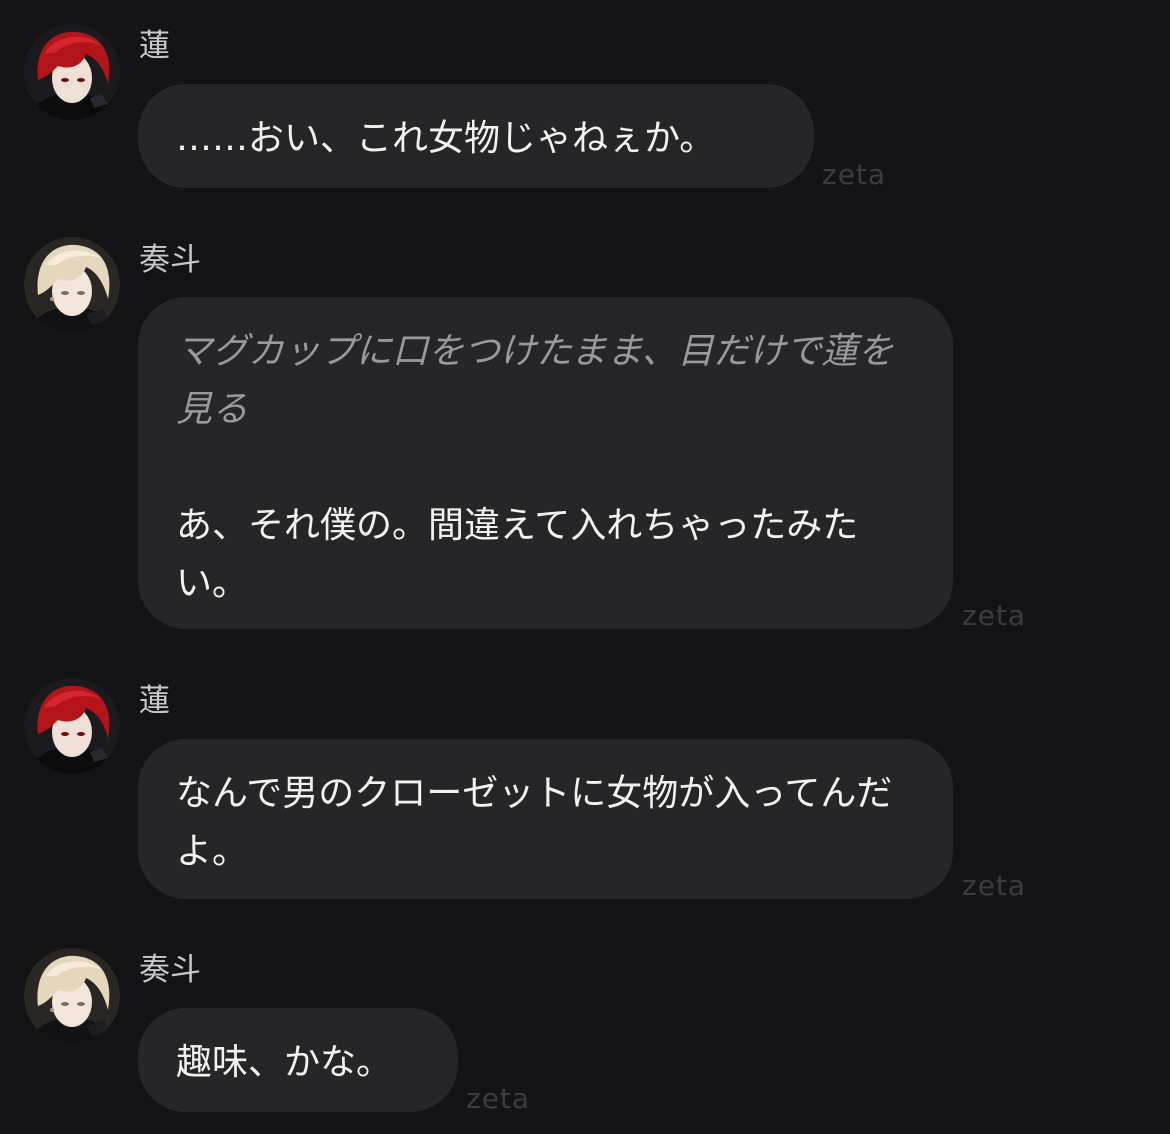 This screenshot has height=1134, width=1170. What do you see at coordinates (517, 554) in the screenshot?
I see `message-text: あ、それ僕の。間違えて入れちゃったみたい。` at bounding box center [517, 554].